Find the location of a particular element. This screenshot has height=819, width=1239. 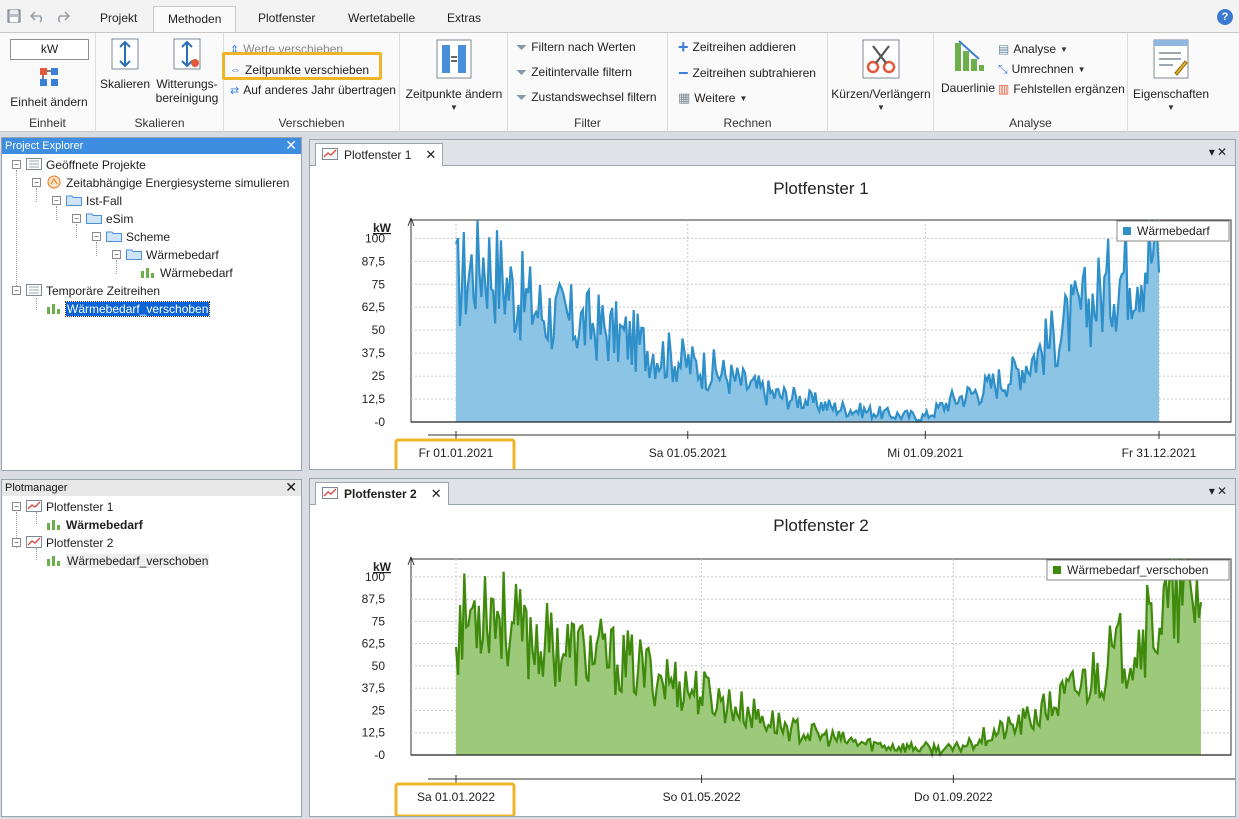

scale-icon is located at coordinates (125, 55).